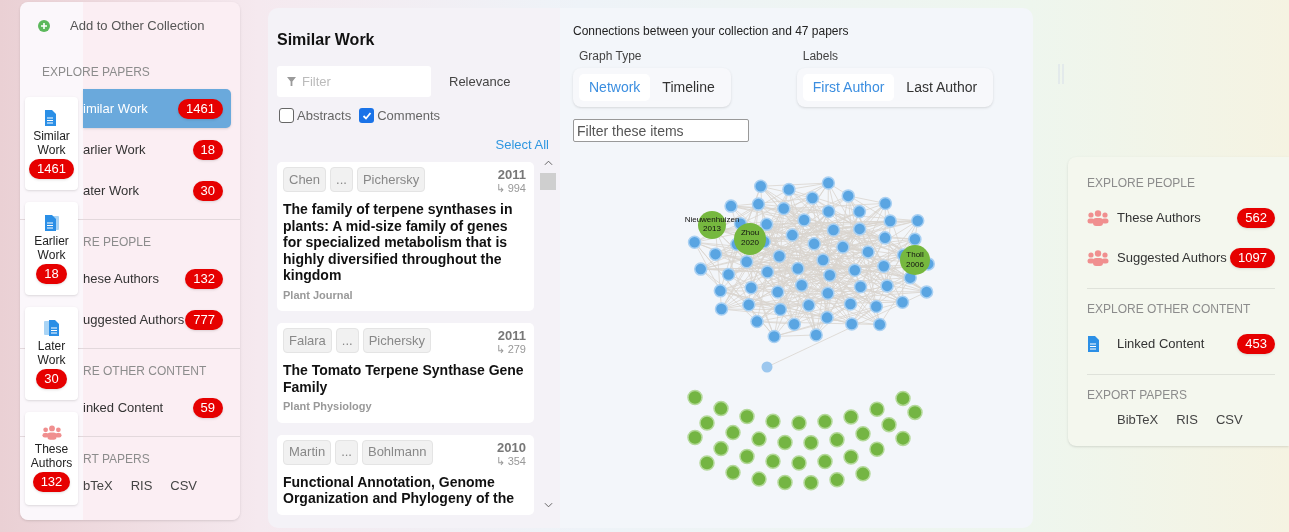 The height and width of the screenshot is (532, 1289). I want to click on paper-title: The Tomato Terpene Synthase Gene Family, so click(405, 378).